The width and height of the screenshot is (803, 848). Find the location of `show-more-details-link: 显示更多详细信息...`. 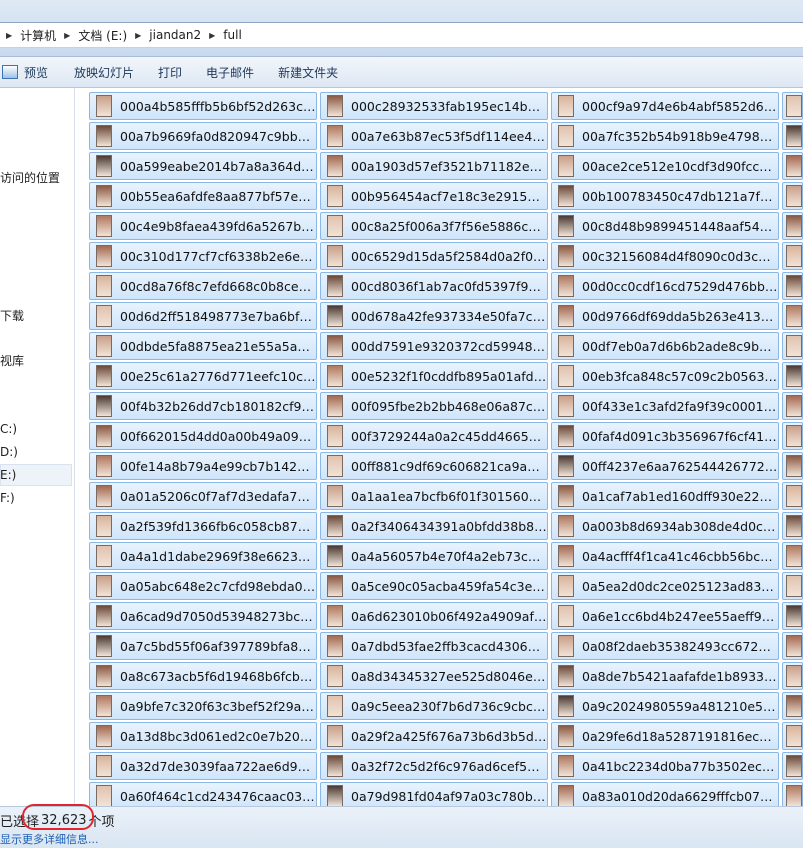

show-more-details-link: 显示更多详细信息... is located at coordinates (49, 839).